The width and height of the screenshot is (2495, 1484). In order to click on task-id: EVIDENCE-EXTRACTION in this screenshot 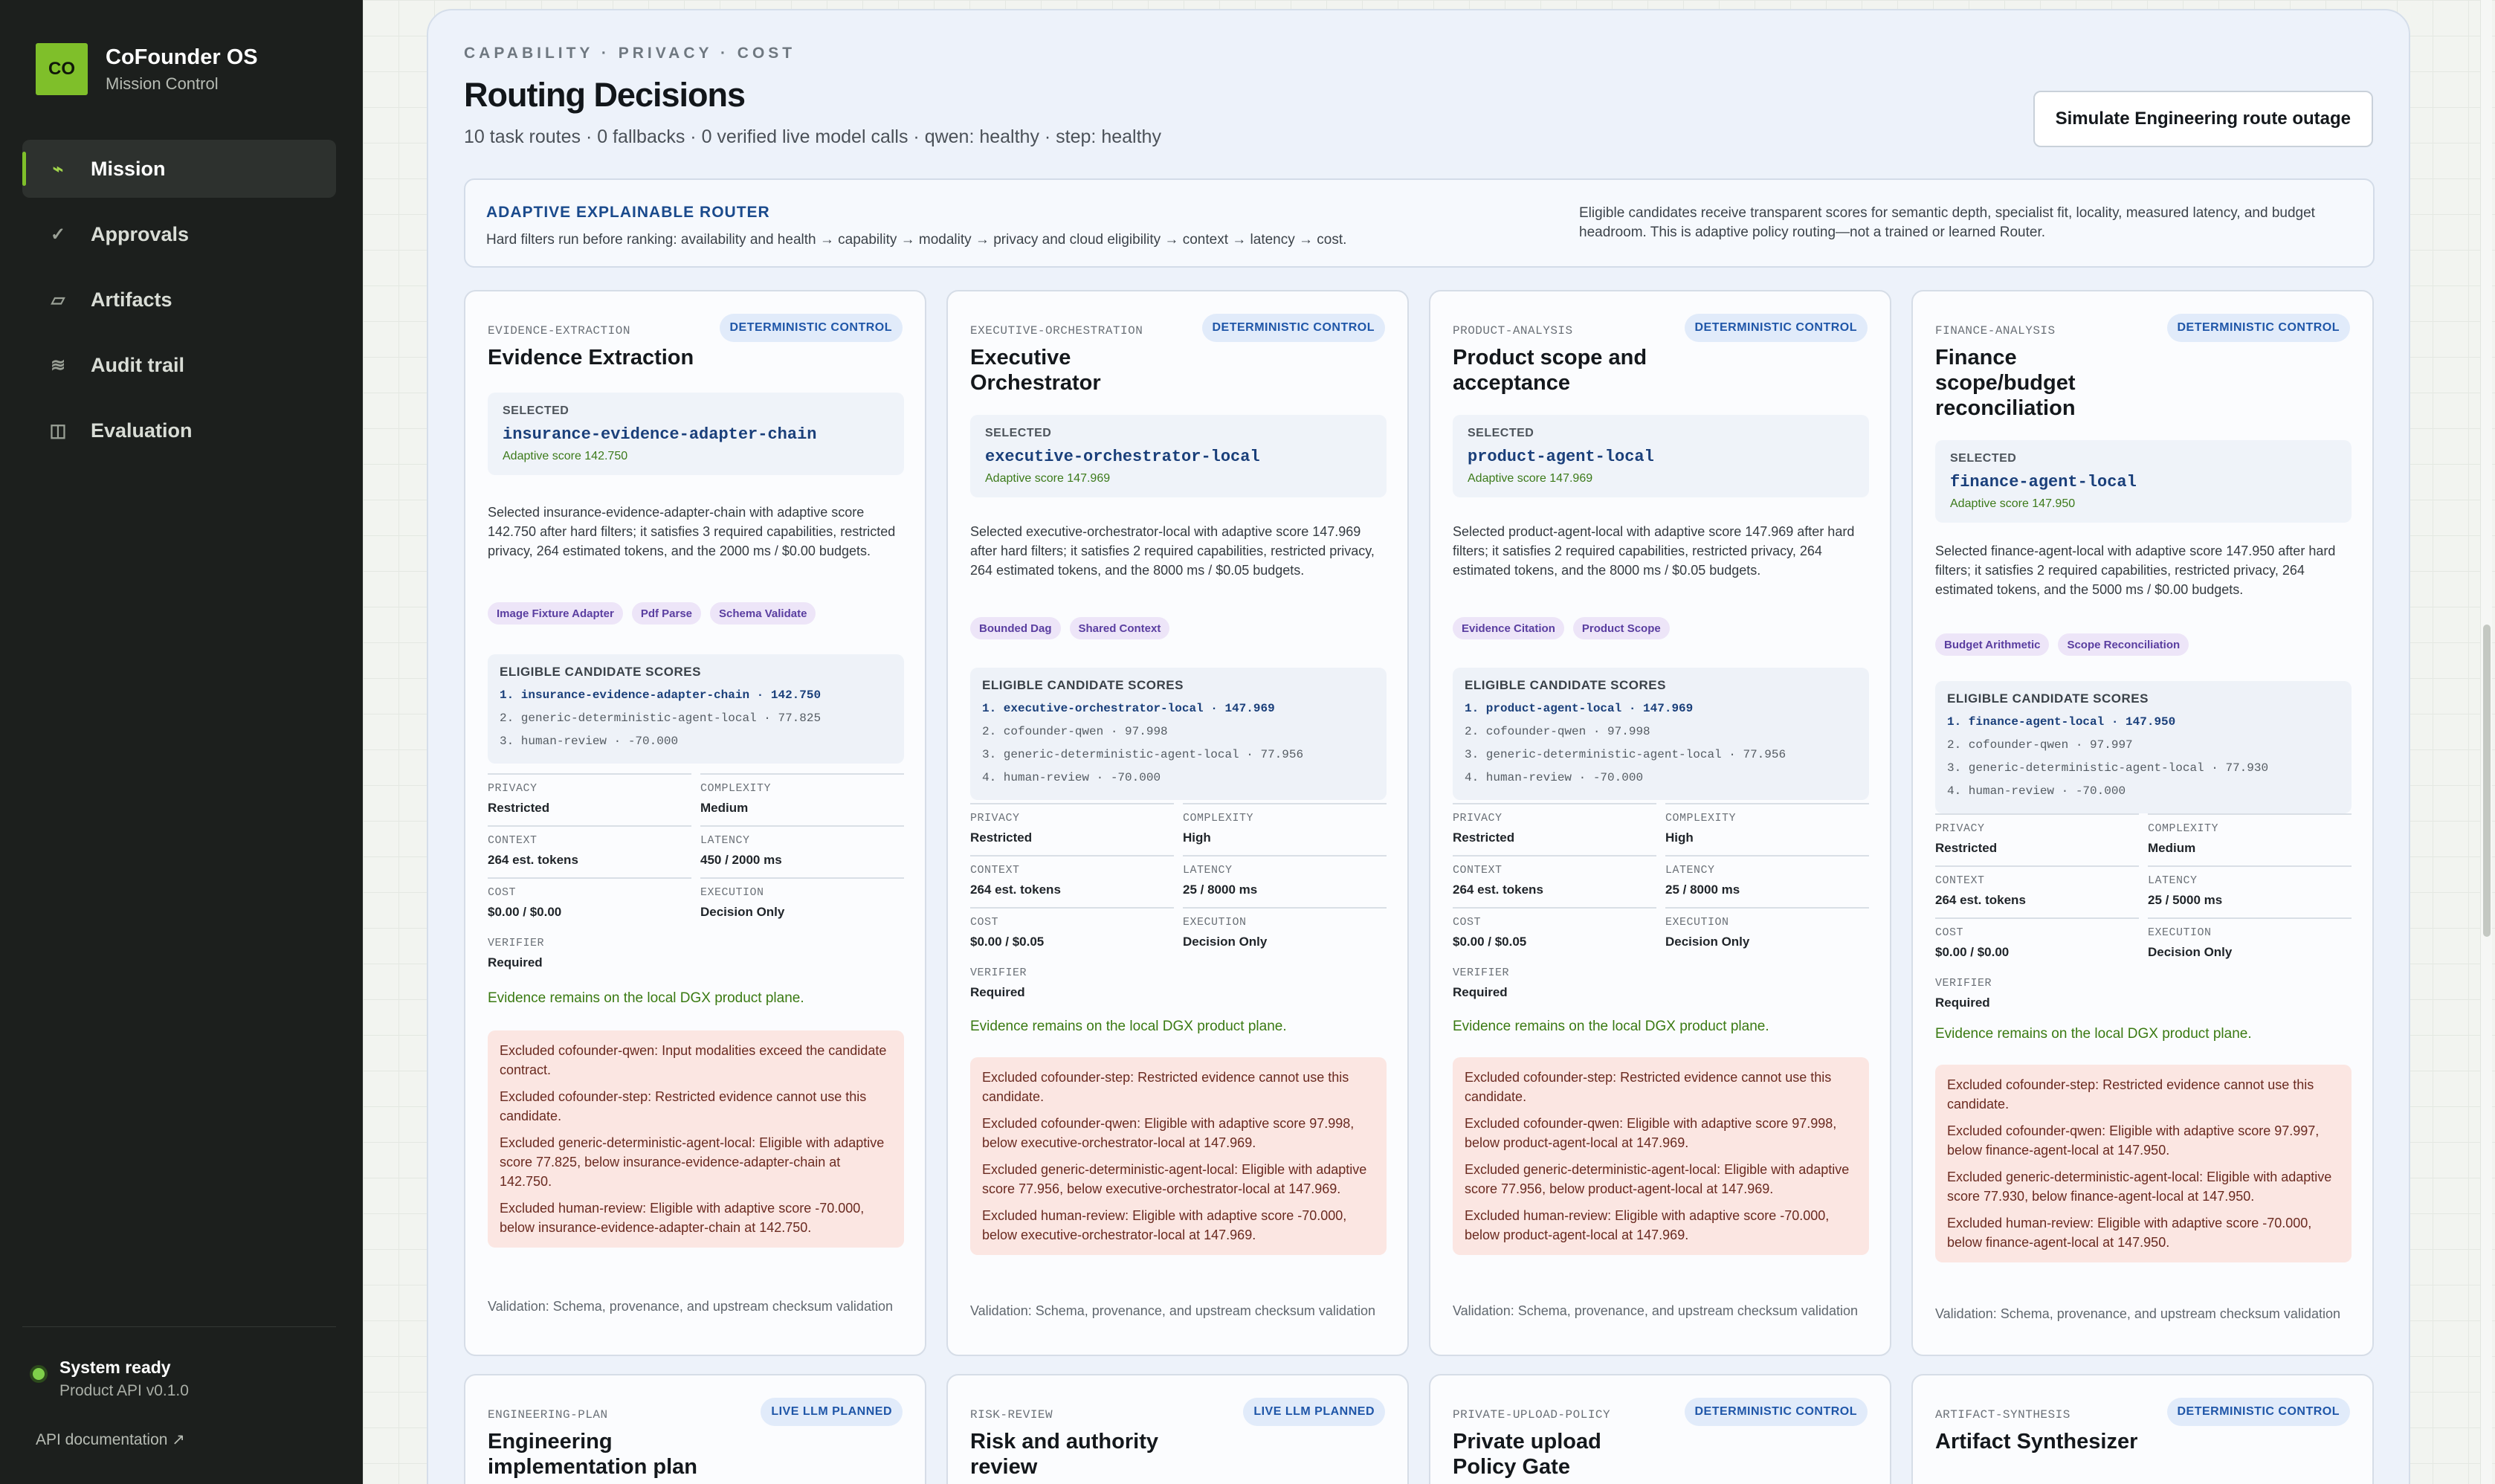, I will do `click(559, 331)`.